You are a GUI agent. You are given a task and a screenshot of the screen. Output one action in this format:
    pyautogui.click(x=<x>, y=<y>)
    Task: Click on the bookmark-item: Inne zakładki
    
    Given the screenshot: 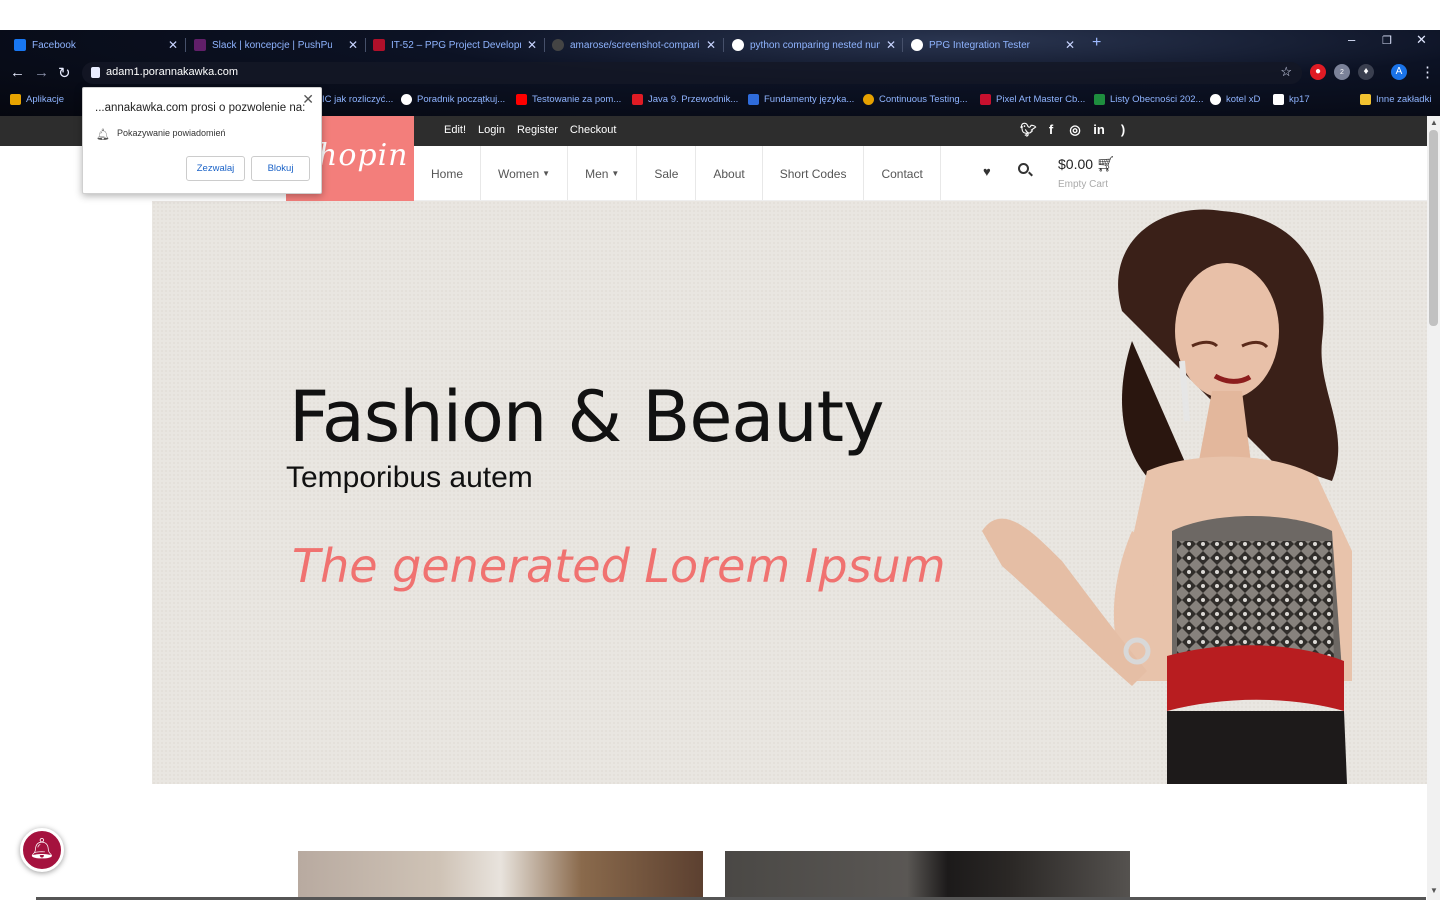 What is the action you would take?
    pyautogui.click(x=1395, y=99)
    